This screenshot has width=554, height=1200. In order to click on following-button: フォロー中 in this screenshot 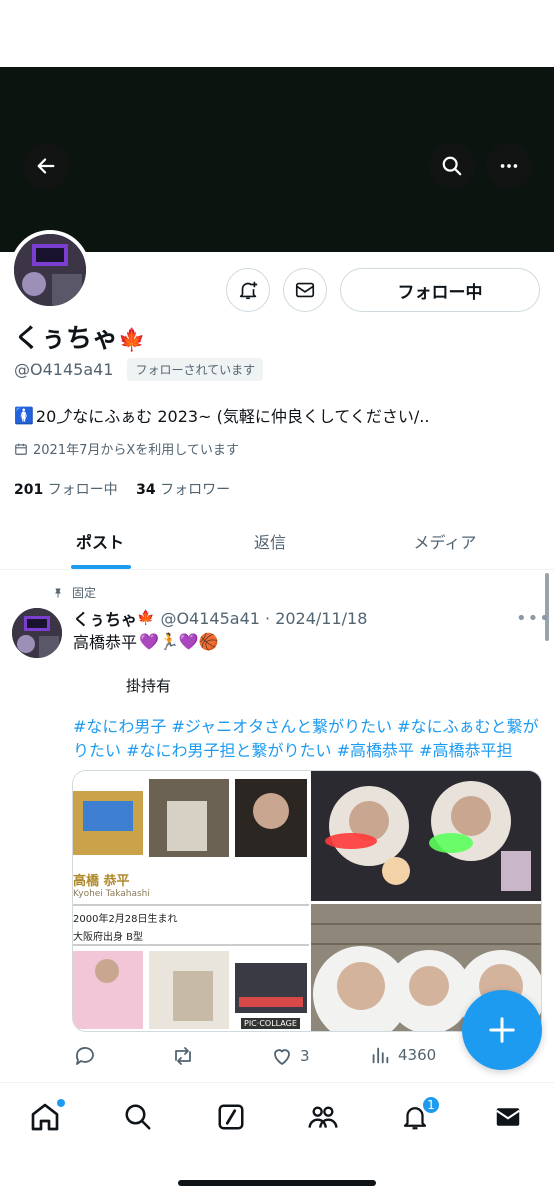, I will do `click(440, 290)`.